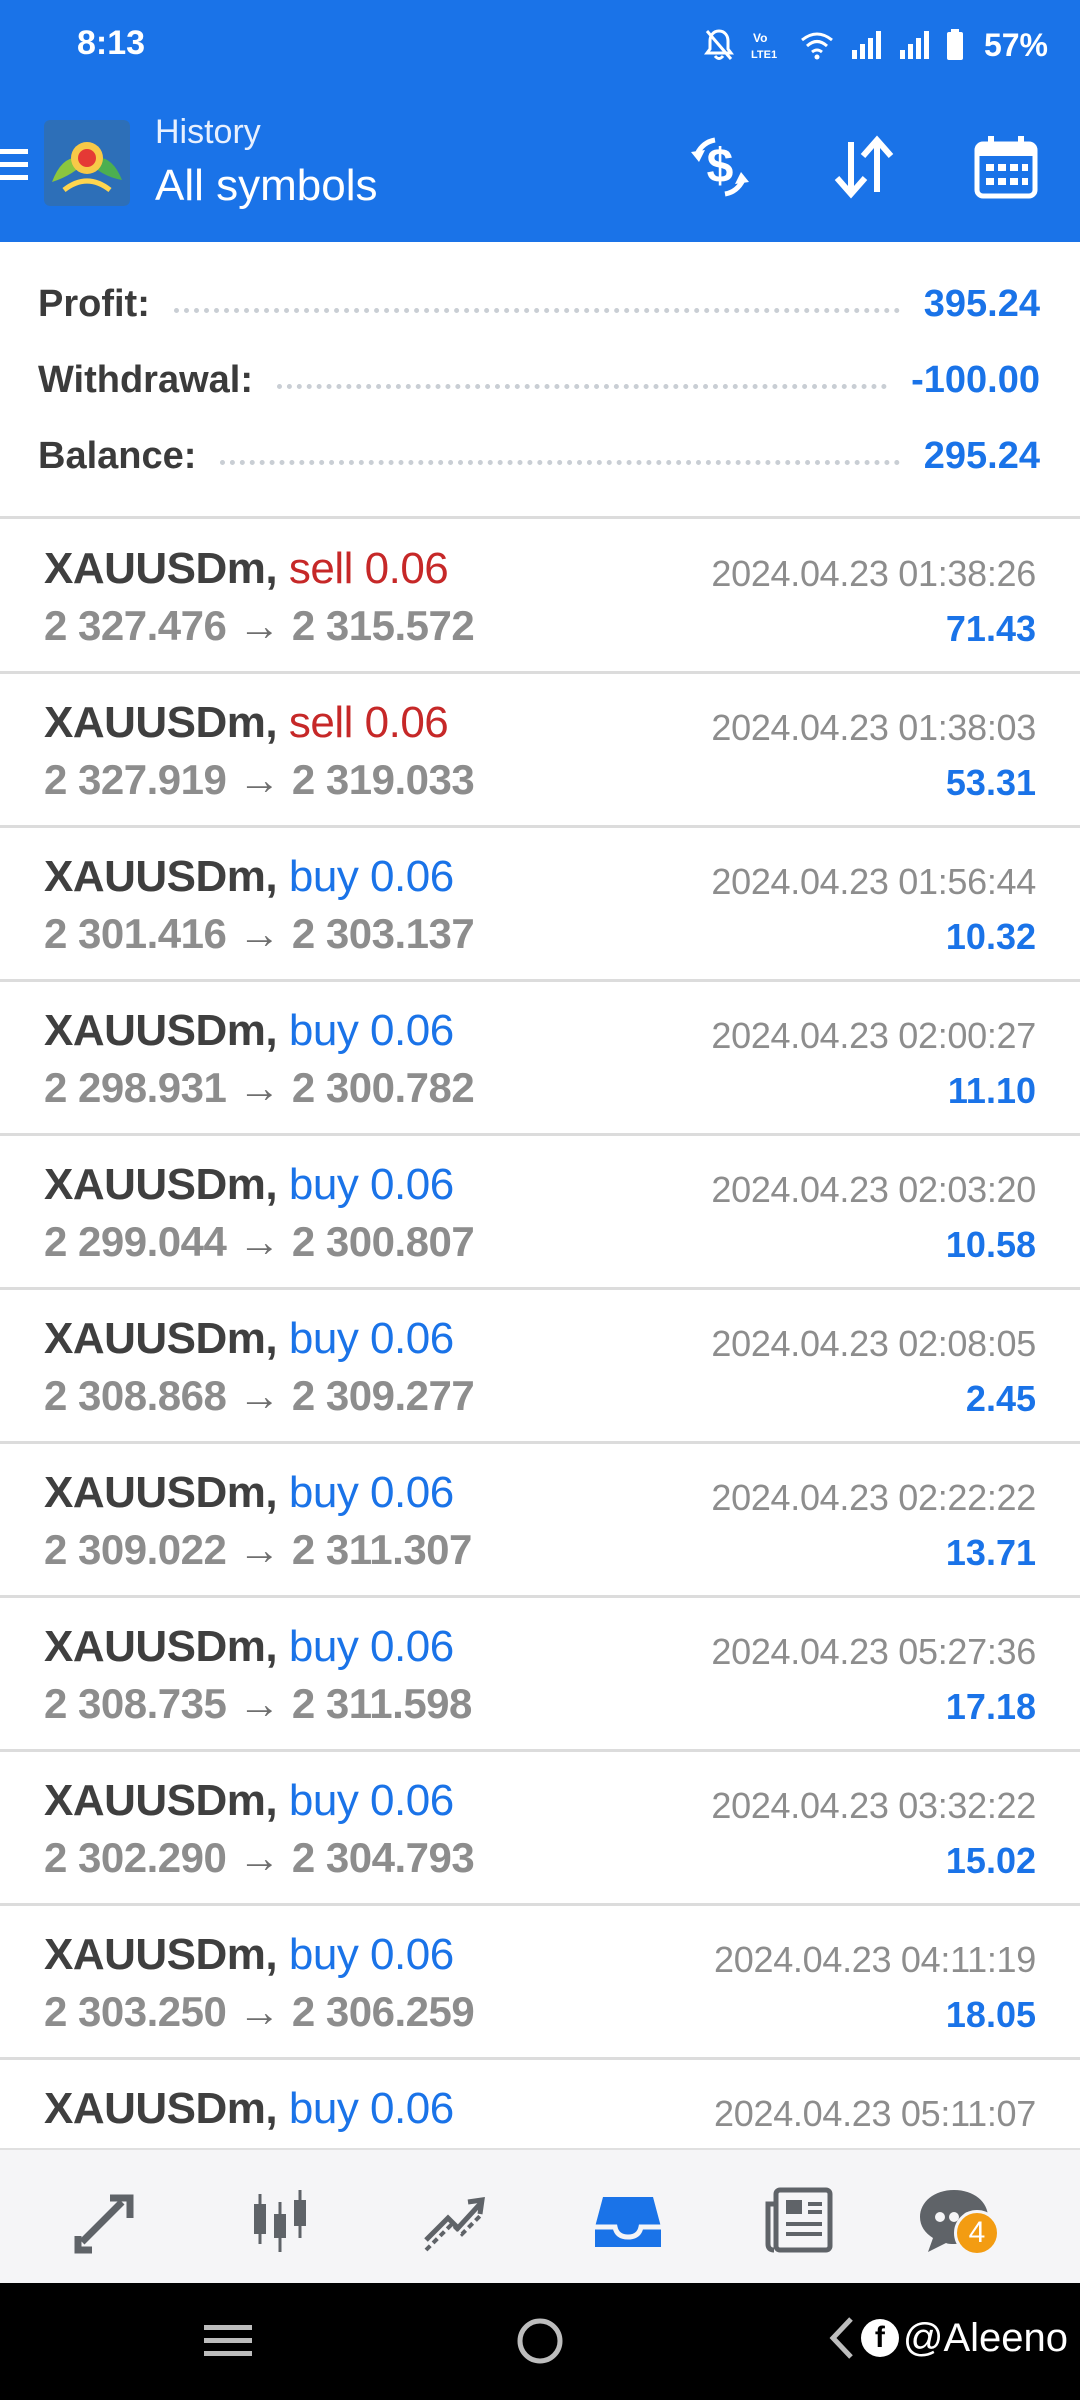 This screenshot has height=2400, width=1080. What do you see at coordinates (842, 2338) in the screenshot?
I see `back-icon` at bounding box center [842, 2338].